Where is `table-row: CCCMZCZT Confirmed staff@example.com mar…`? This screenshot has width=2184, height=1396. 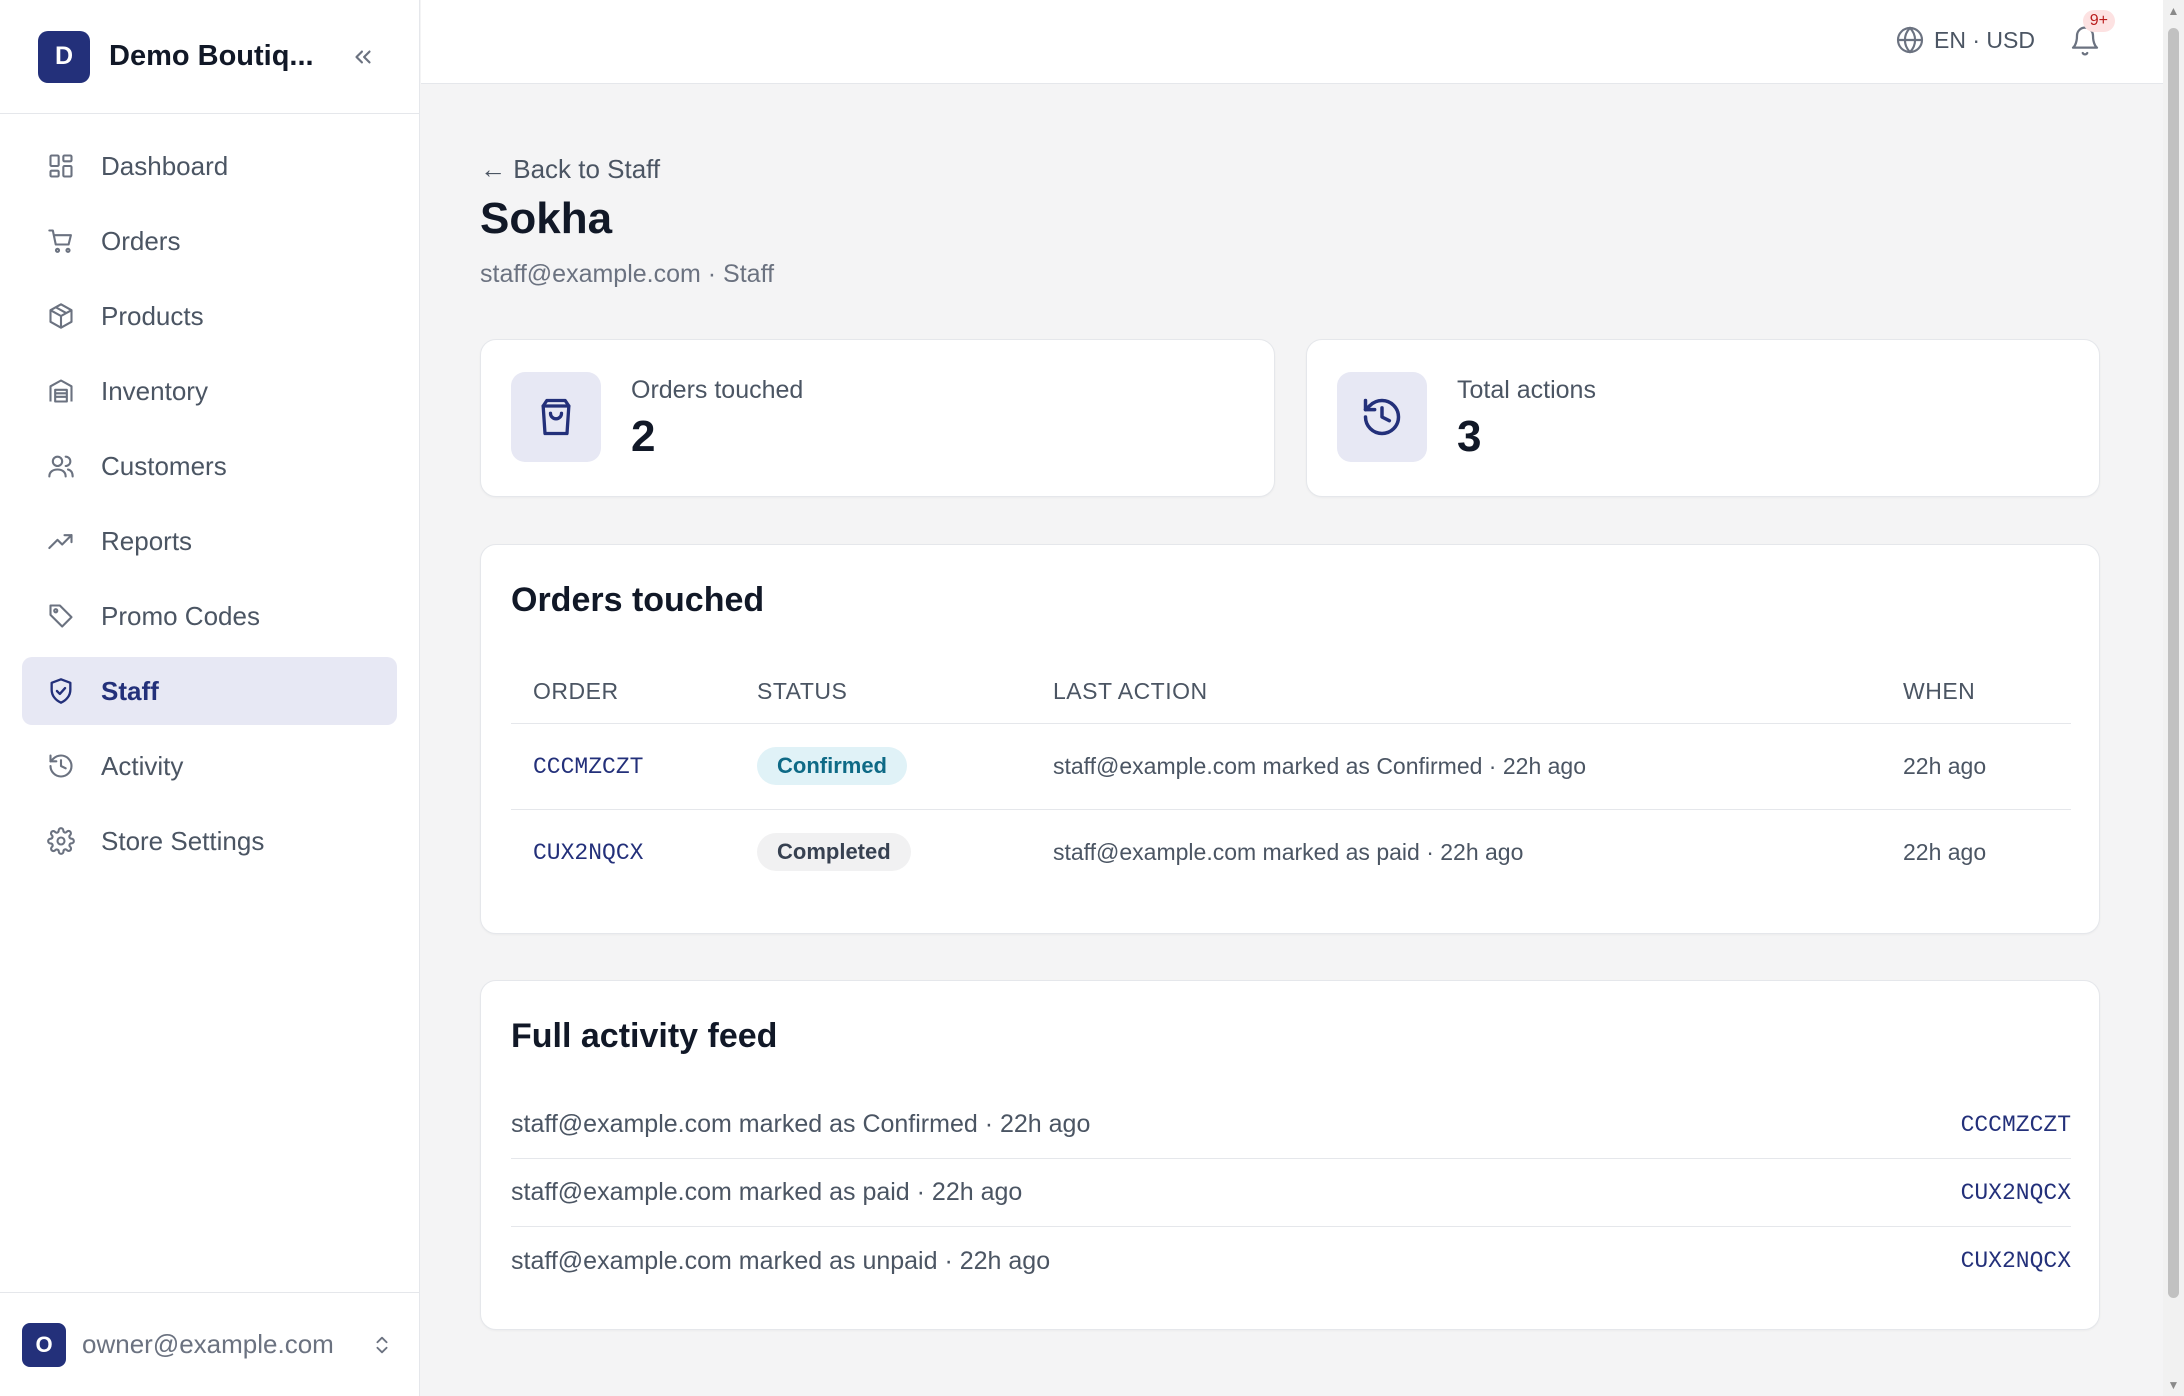 table-row: CCCMZCZT Confirmed staff@example.com mar… is located at coordinates (1291, 766).